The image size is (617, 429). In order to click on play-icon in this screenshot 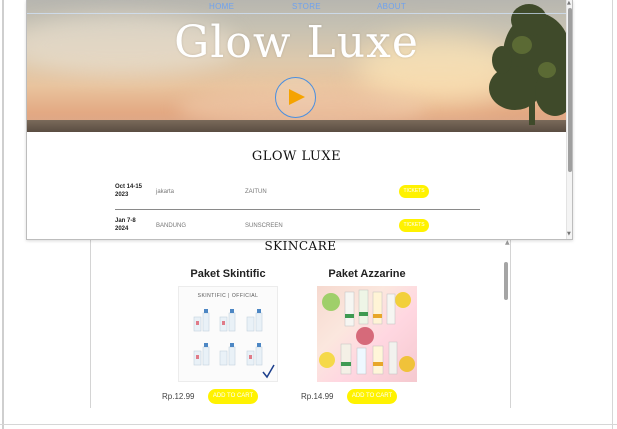, I will do `click(297, 97)`.